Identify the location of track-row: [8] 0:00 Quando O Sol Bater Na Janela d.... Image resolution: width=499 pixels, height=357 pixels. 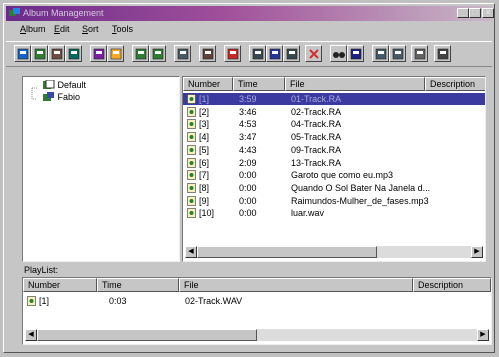
(334, 188).